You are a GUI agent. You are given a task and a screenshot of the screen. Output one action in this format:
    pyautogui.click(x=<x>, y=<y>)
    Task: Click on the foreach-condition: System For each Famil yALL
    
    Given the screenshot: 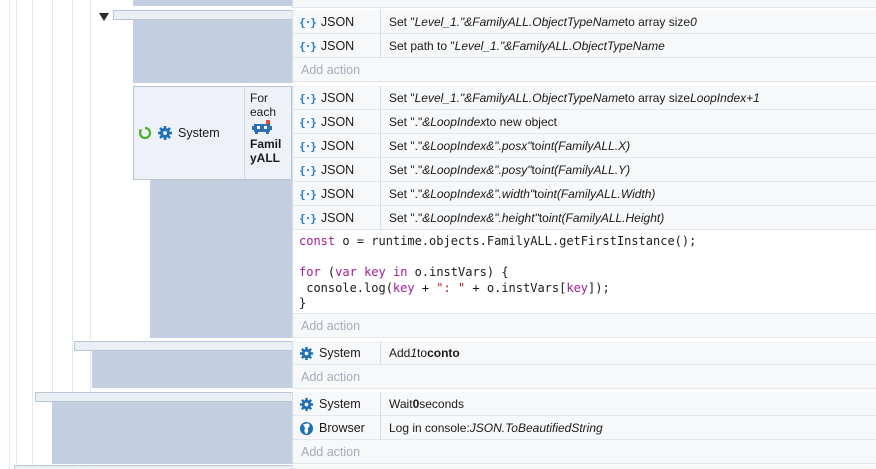 What is the action you would take?
    pyautogui.click(x=212, y=133)
    